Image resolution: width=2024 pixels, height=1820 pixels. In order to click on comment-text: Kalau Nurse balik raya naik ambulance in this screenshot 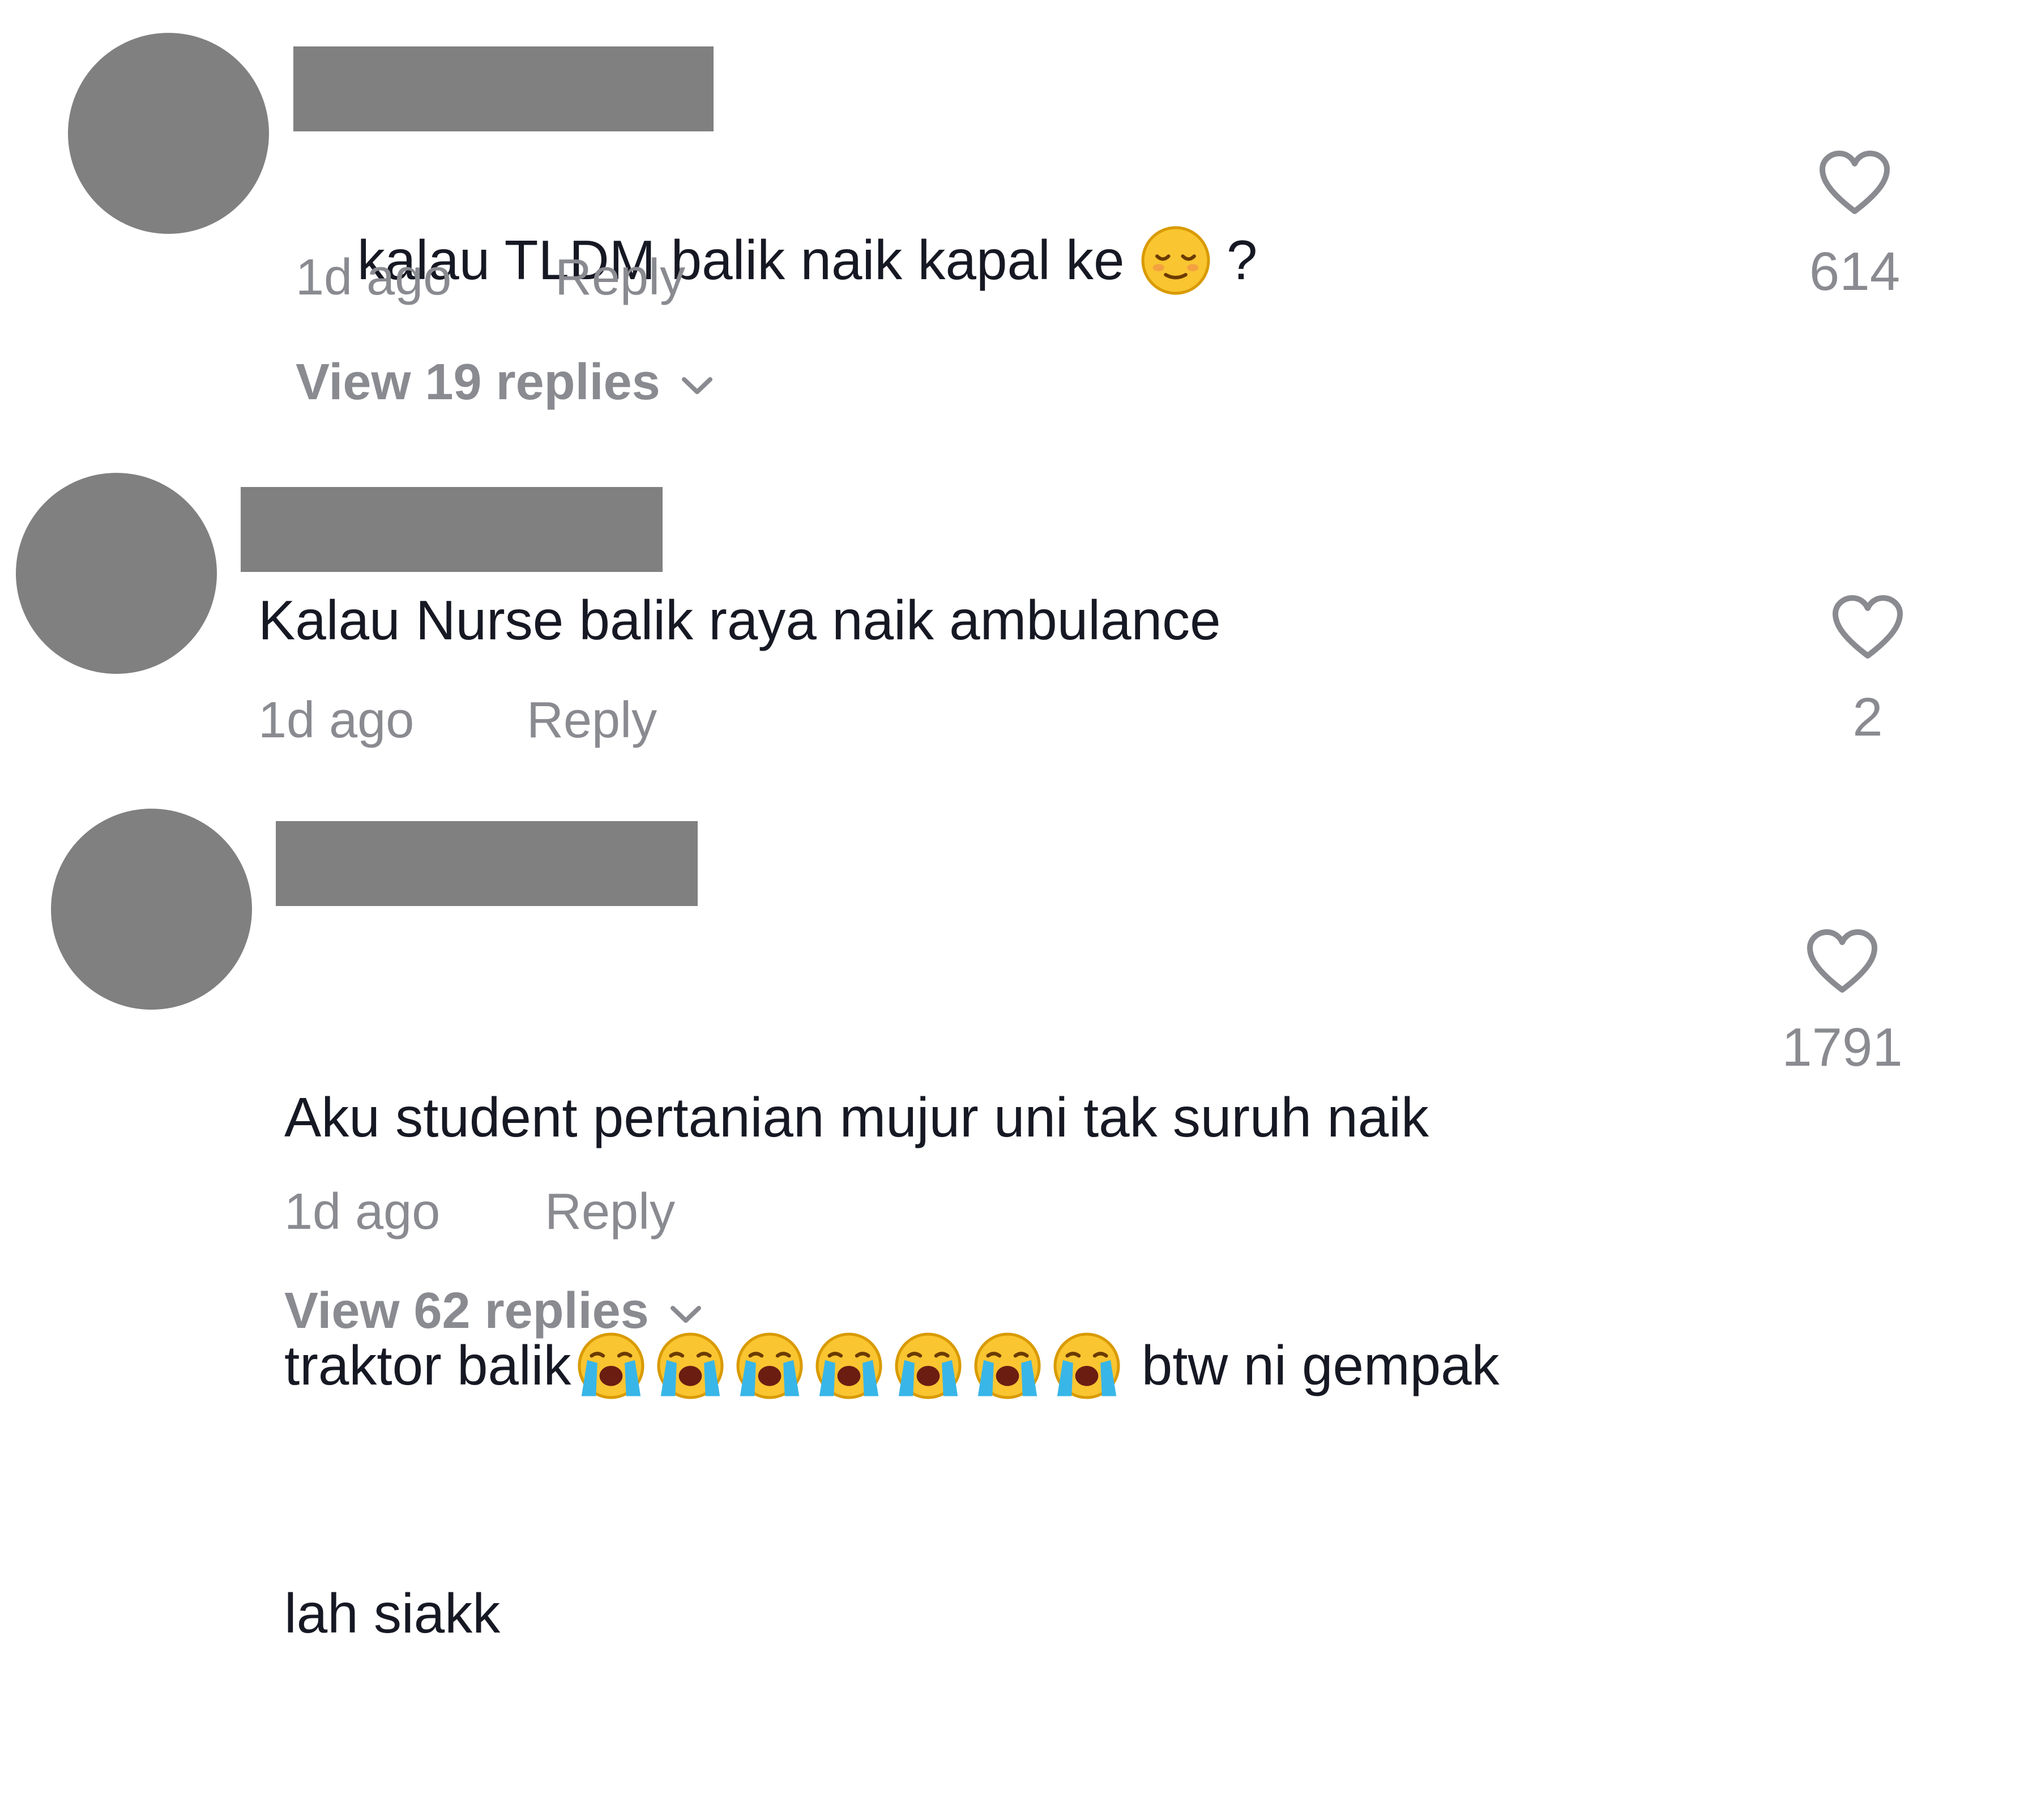, I will do `click(739, 620)`.